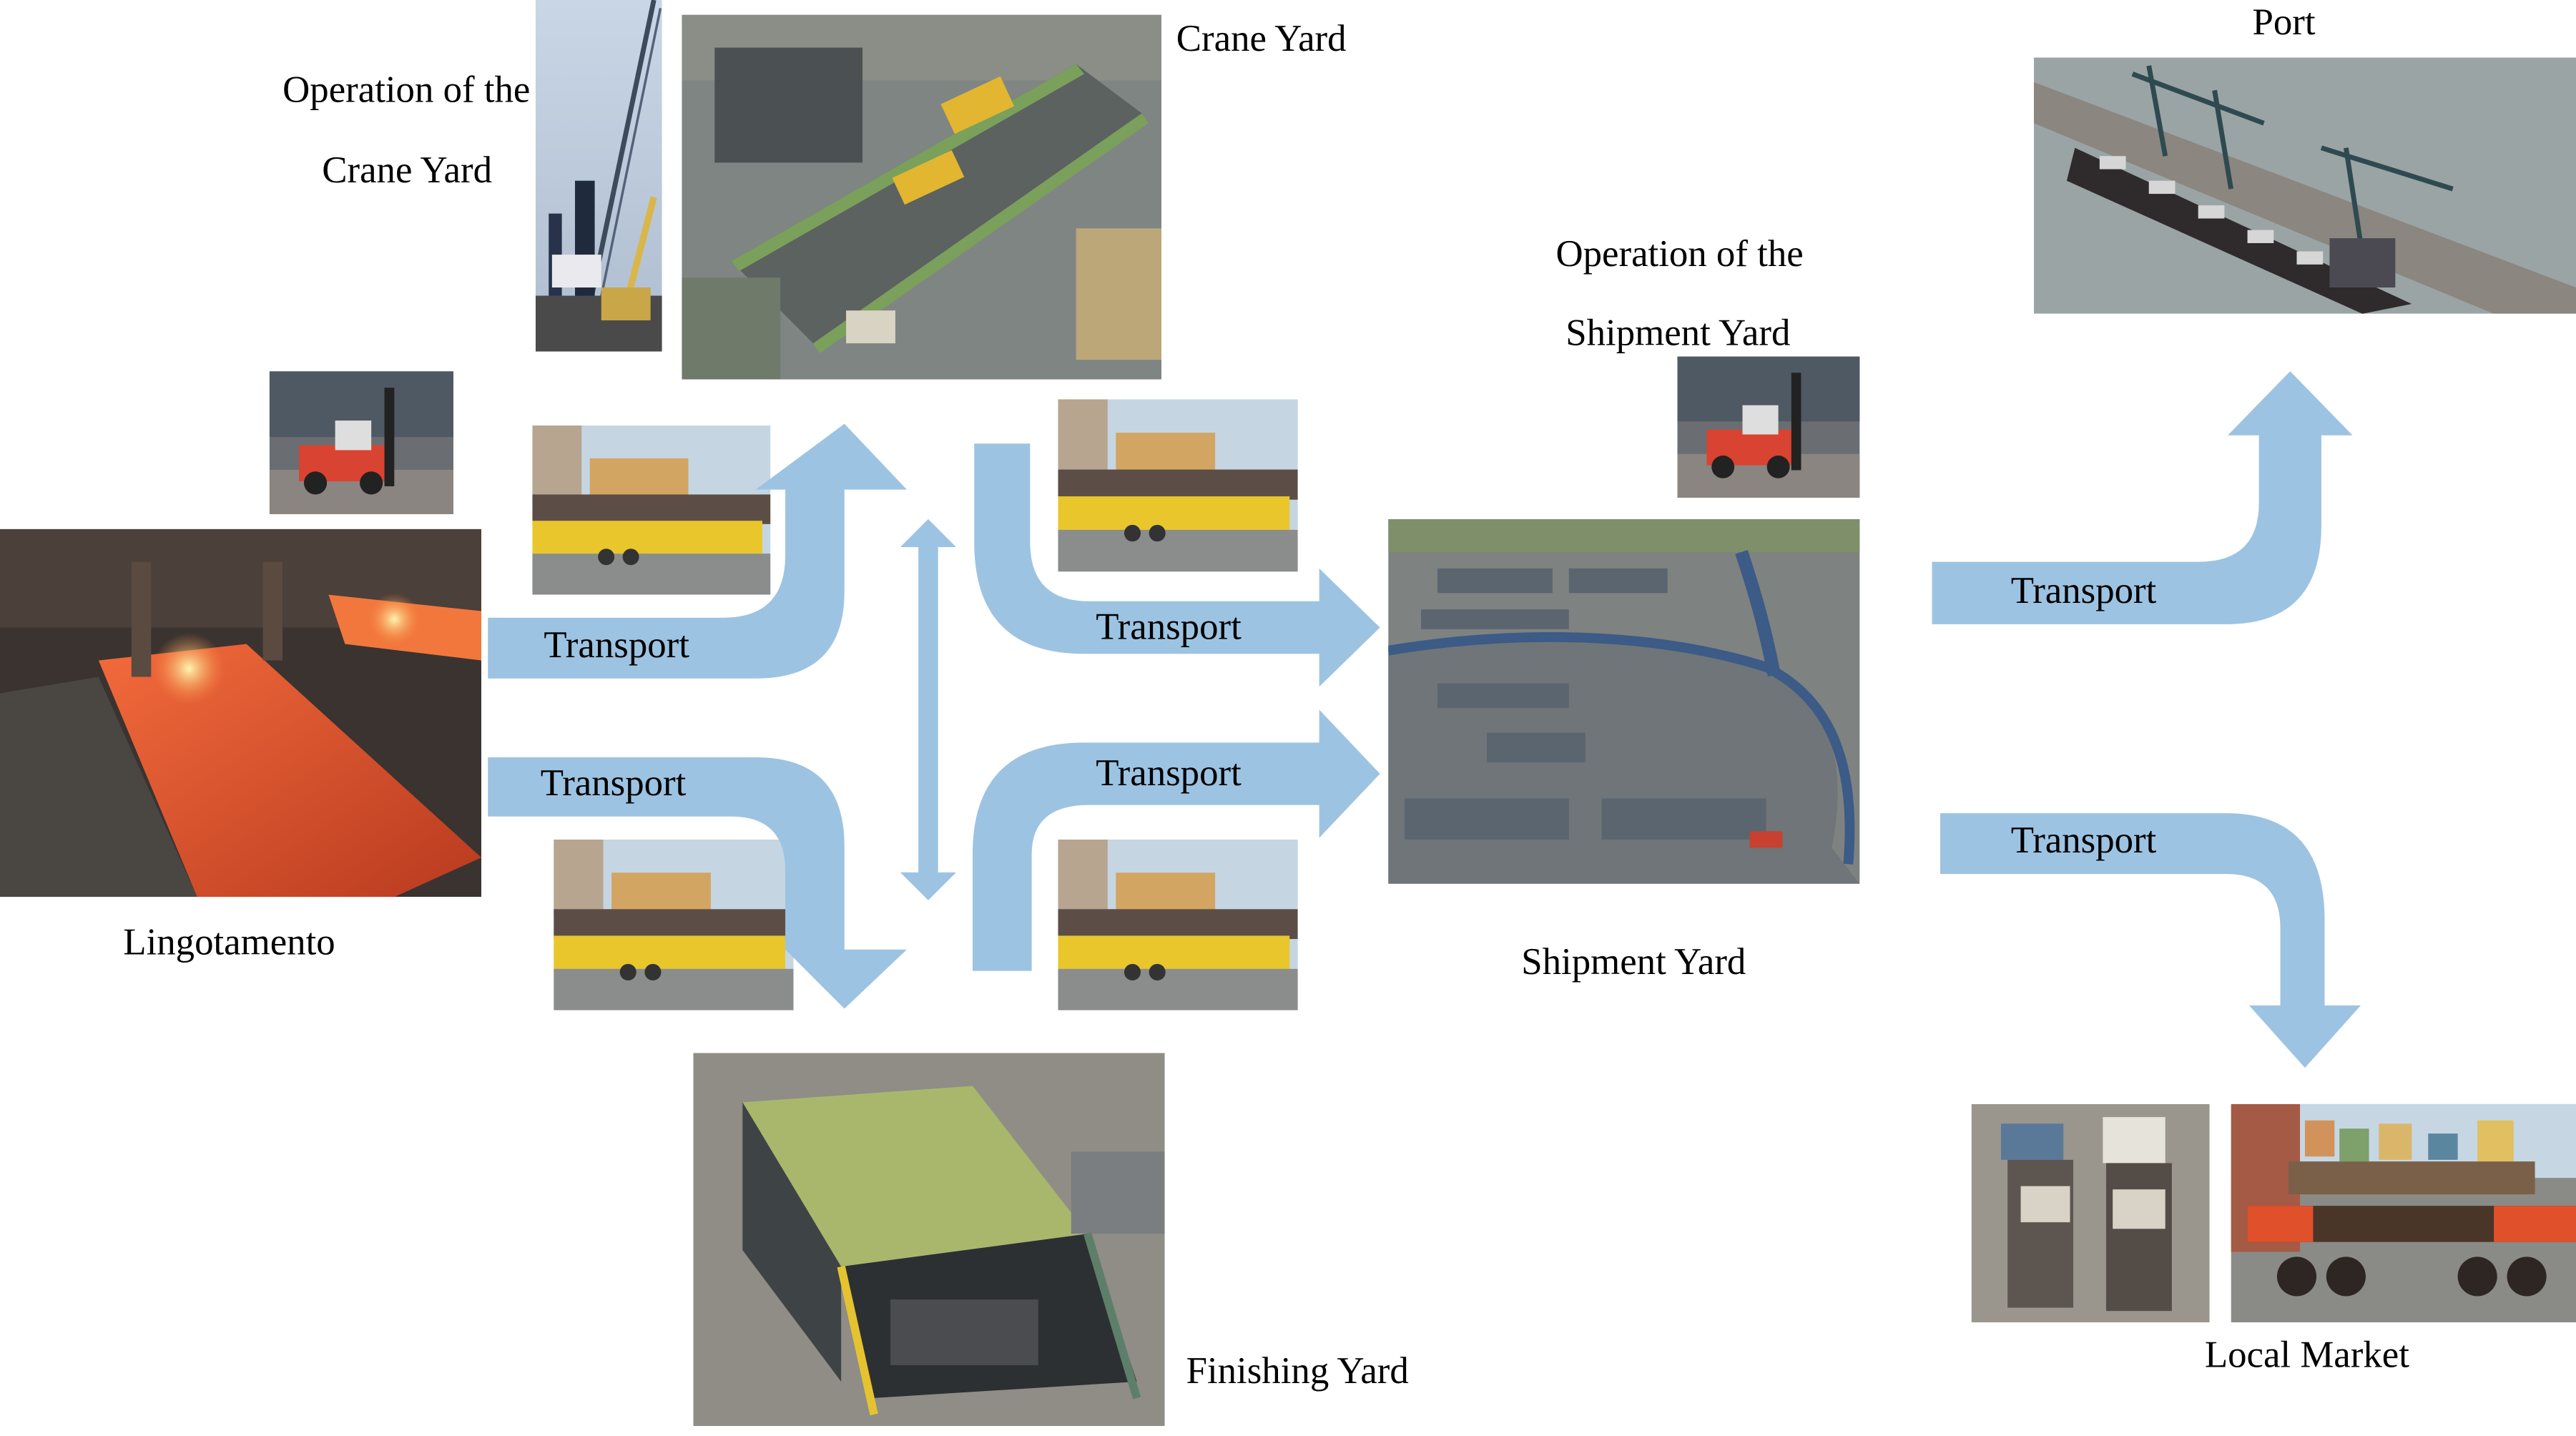  Describe the element at coordinates (1633, 962) in the screenshot. I see `shipment-yard-label: Shipment Yard` at that location.